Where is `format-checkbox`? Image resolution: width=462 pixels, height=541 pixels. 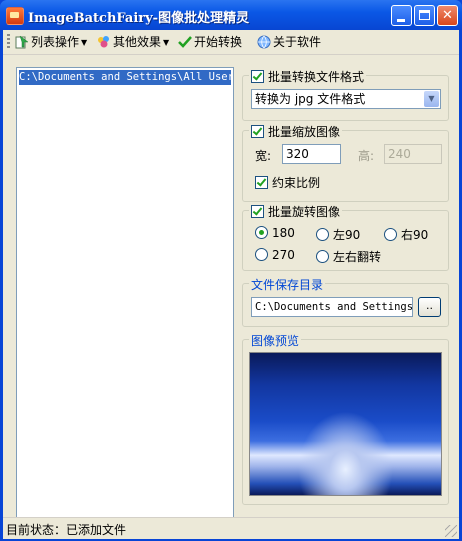
format-checkbox is located at coordinates (257, 76).